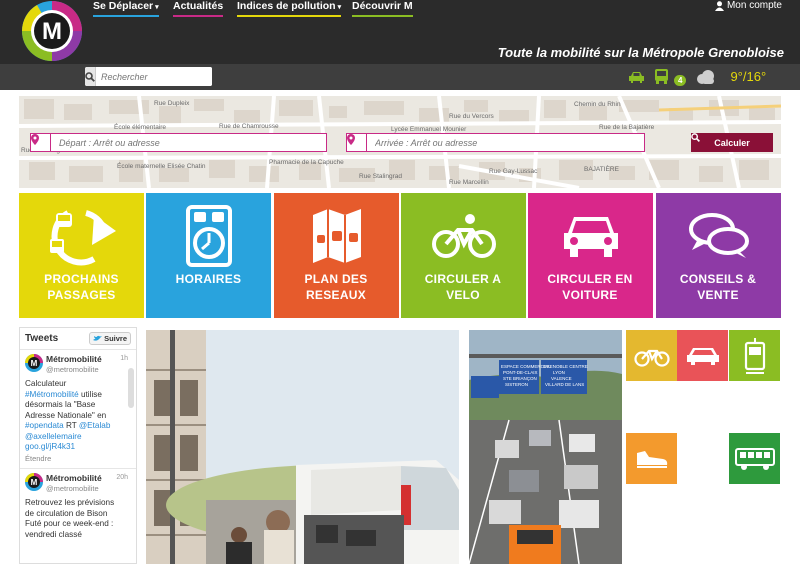  What do you see at coordinates (188, 142) in the screenshot?
I see `depart-input` at bounding box center [188, 142].